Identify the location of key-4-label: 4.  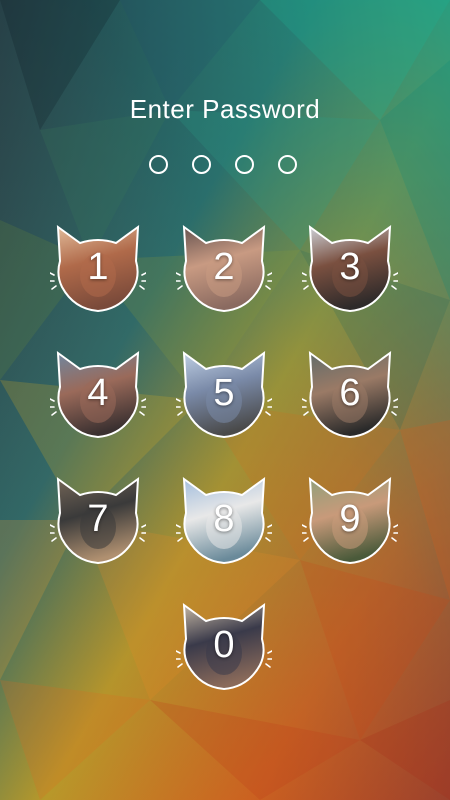
(98, 393).